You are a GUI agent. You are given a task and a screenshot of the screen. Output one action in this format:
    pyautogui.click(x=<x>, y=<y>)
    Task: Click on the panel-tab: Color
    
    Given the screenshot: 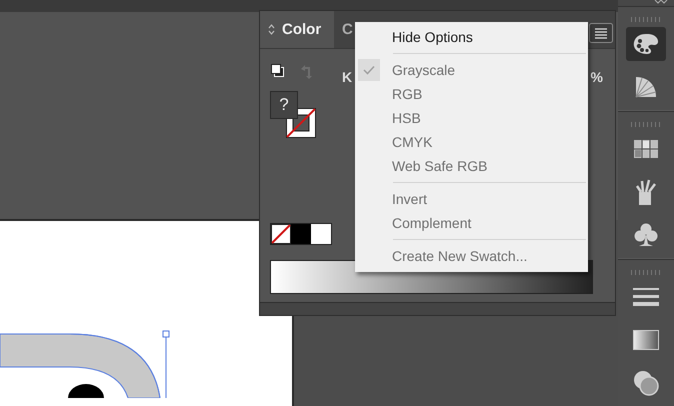 What is the action you would take?
    pyautogui.click(x=297, y=29)
    